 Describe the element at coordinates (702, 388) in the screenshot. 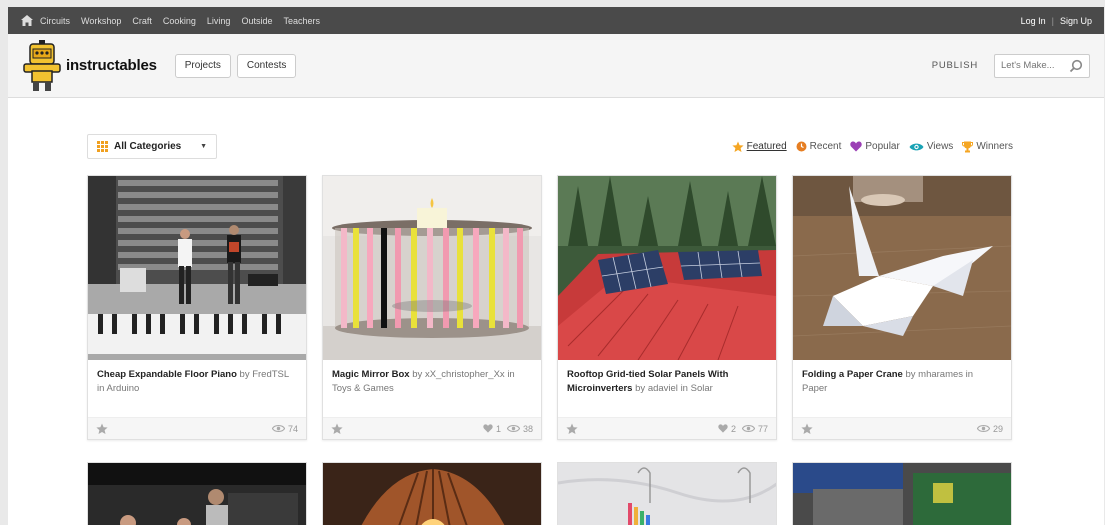

I see `project-category: Solar` at that location.